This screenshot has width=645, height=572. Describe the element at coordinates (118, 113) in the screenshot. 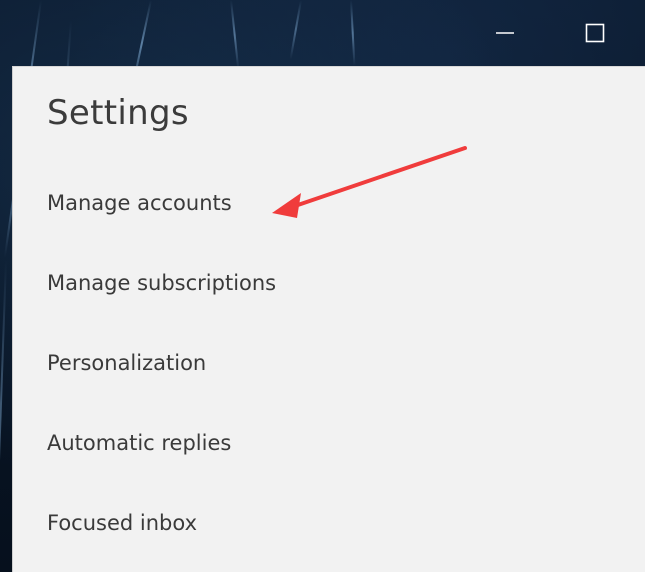

I see `settings-title: Settings` at that location.